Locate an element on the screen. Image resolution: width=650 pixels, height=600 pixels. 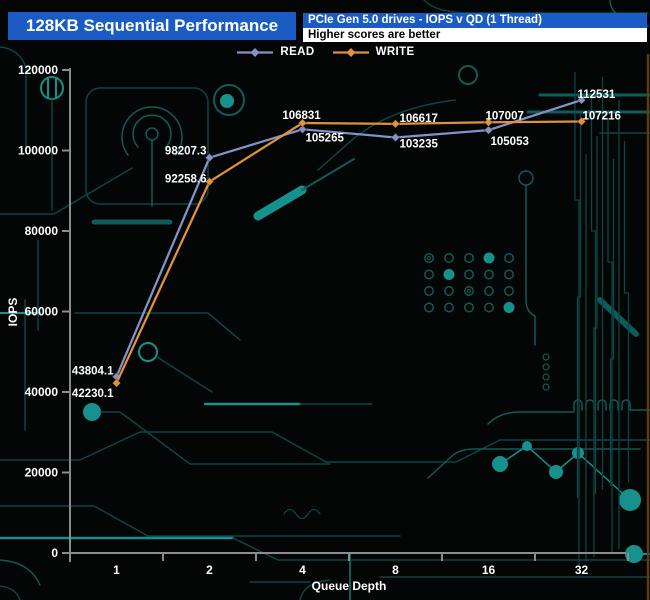
data-label: 92258.6 is located at coordinates (186, 180).